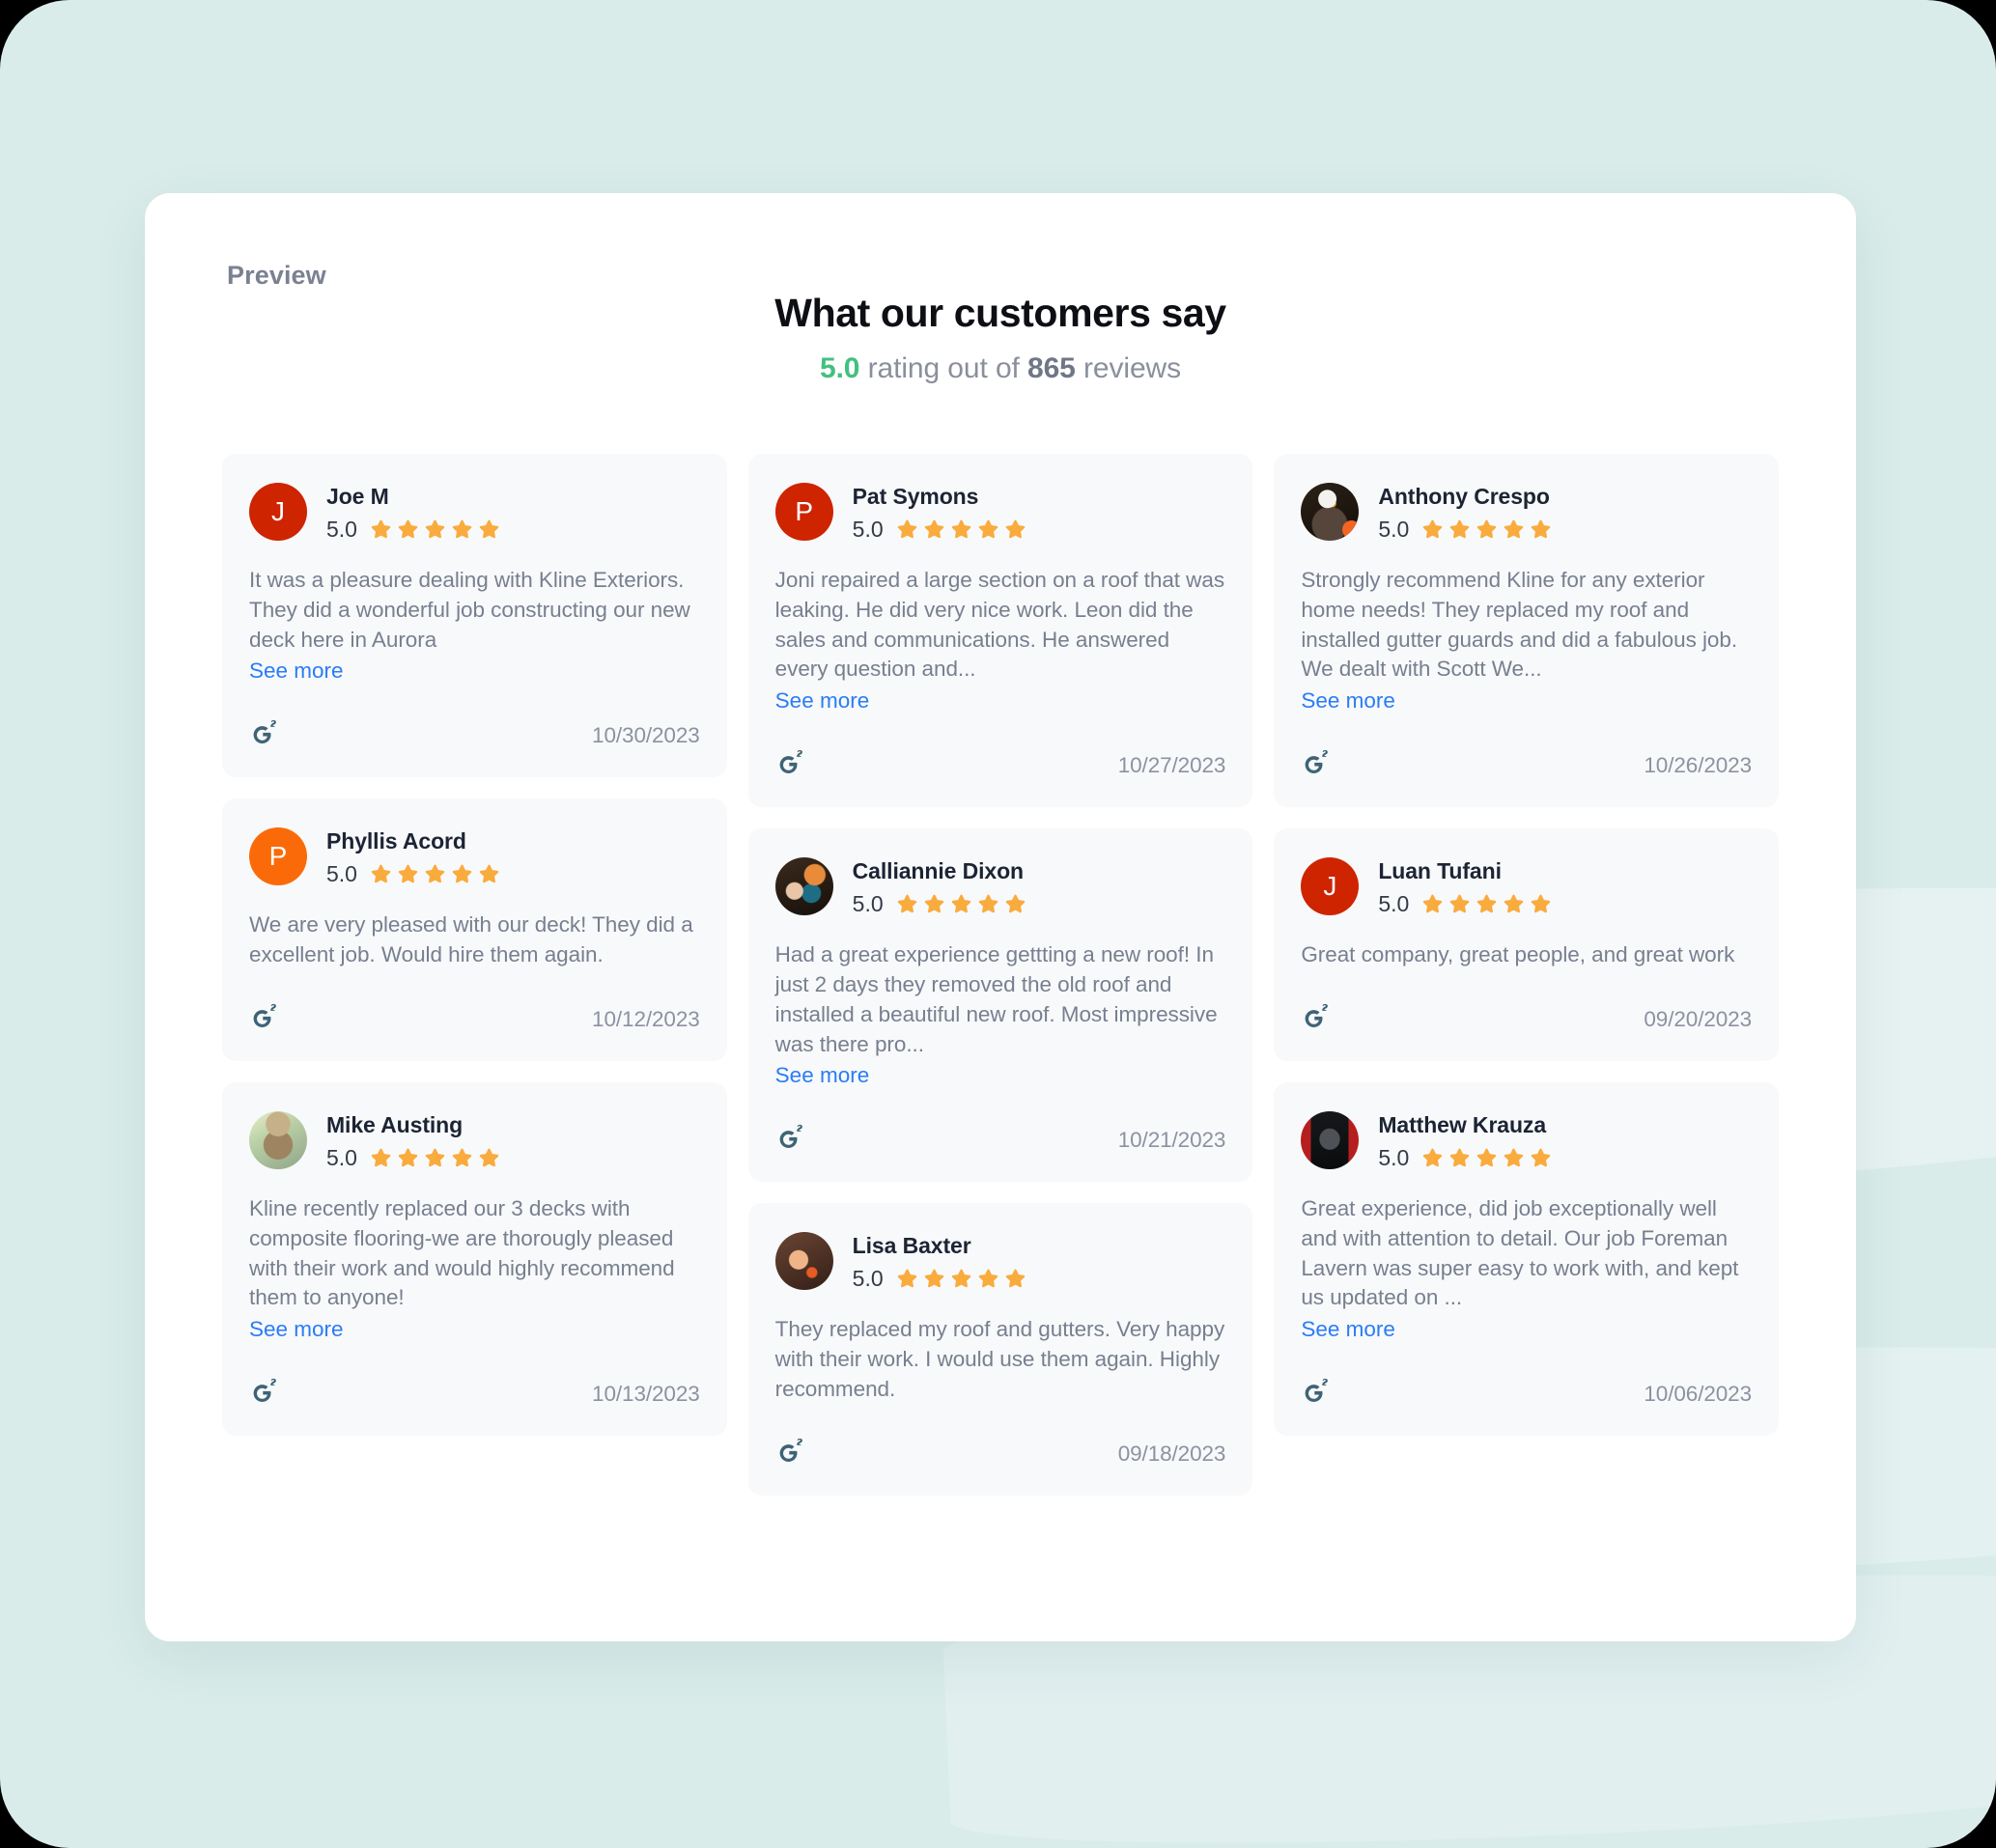  I want to click on reviewer-info: Phyllis Acord 5.0, so click(413, 857).